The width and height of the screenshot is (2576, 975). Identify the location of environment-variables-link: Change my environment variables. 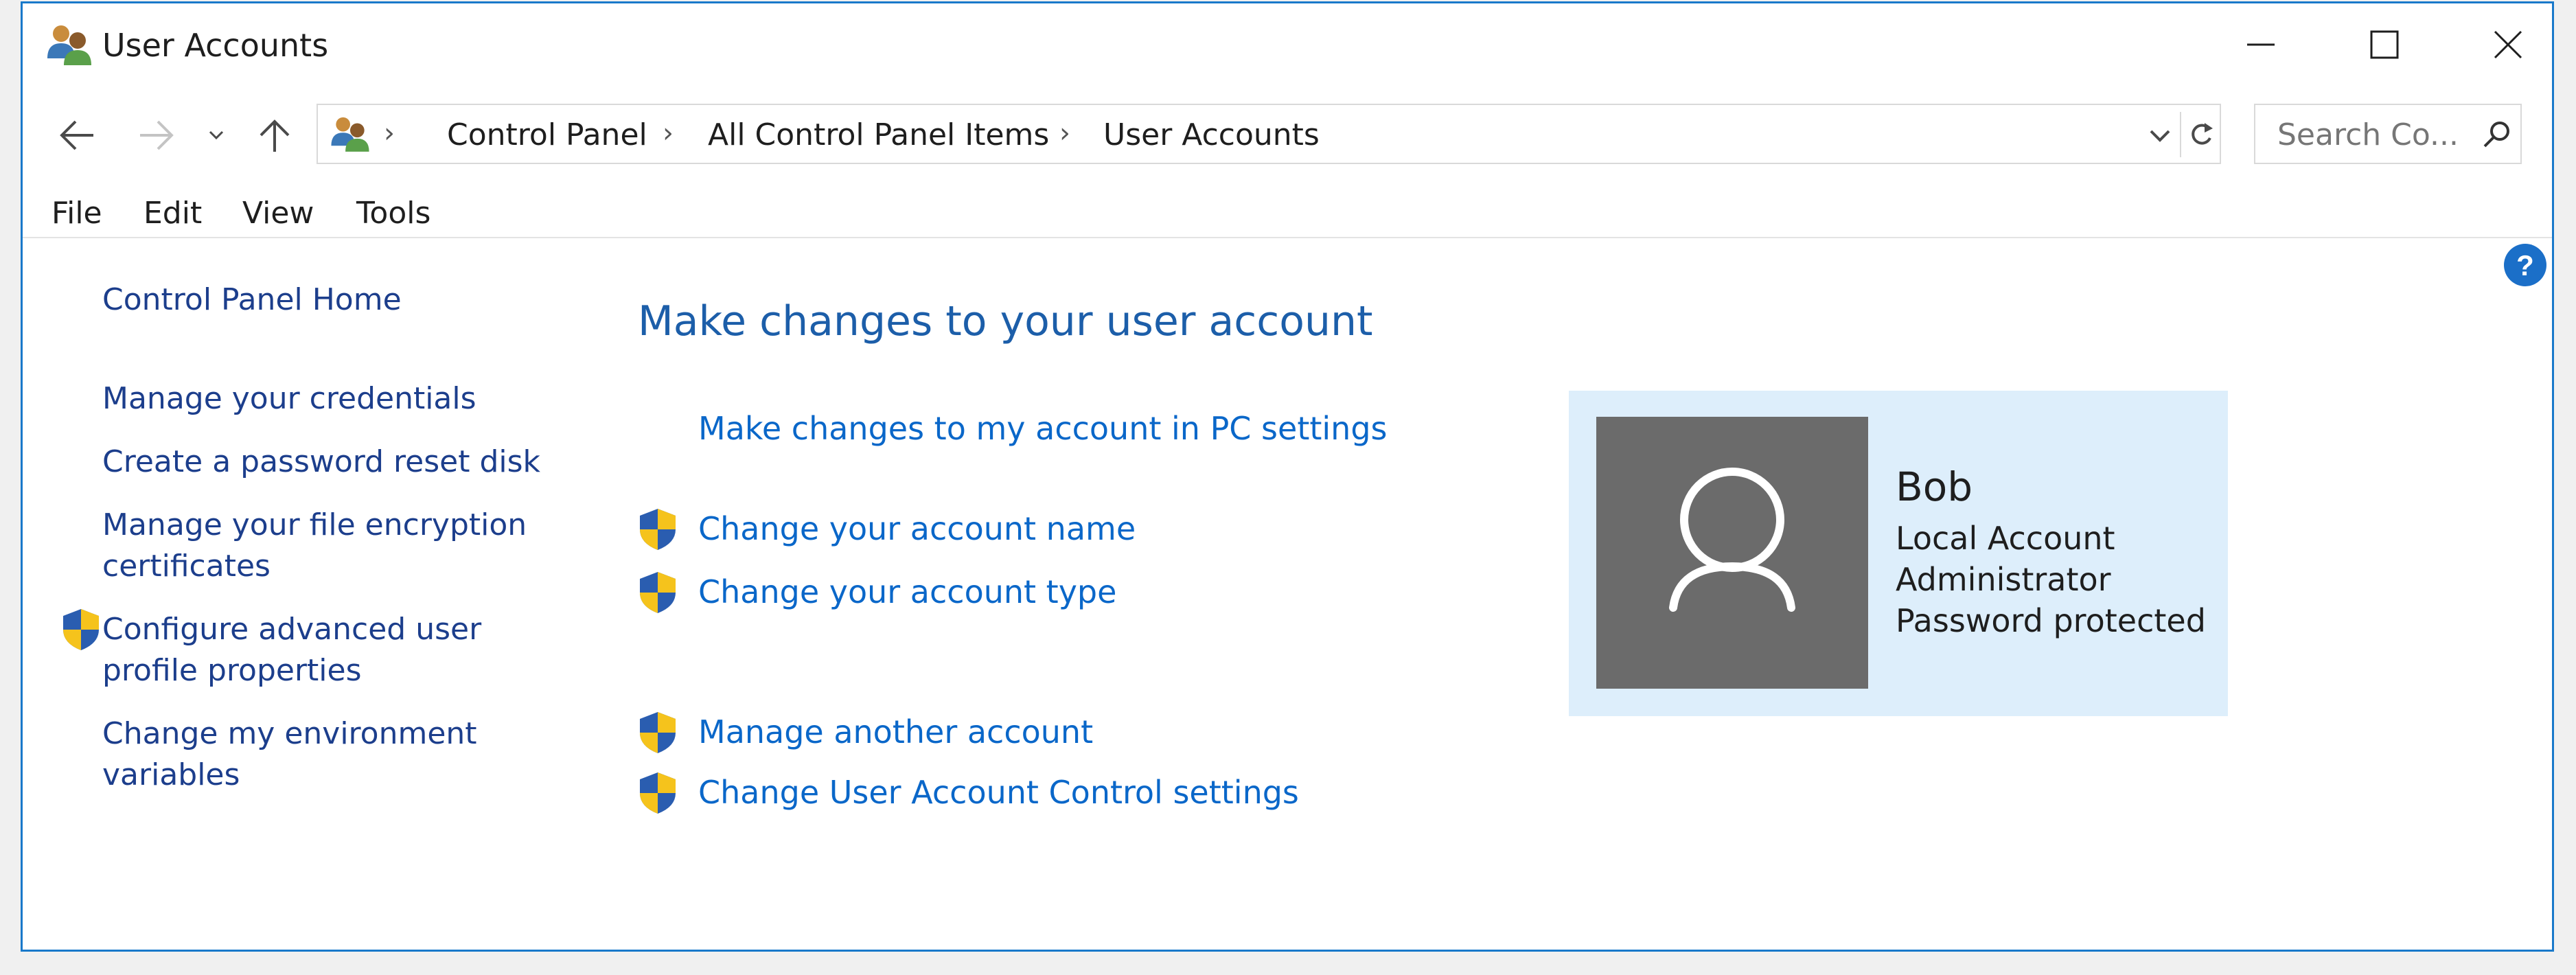
(289, 754).